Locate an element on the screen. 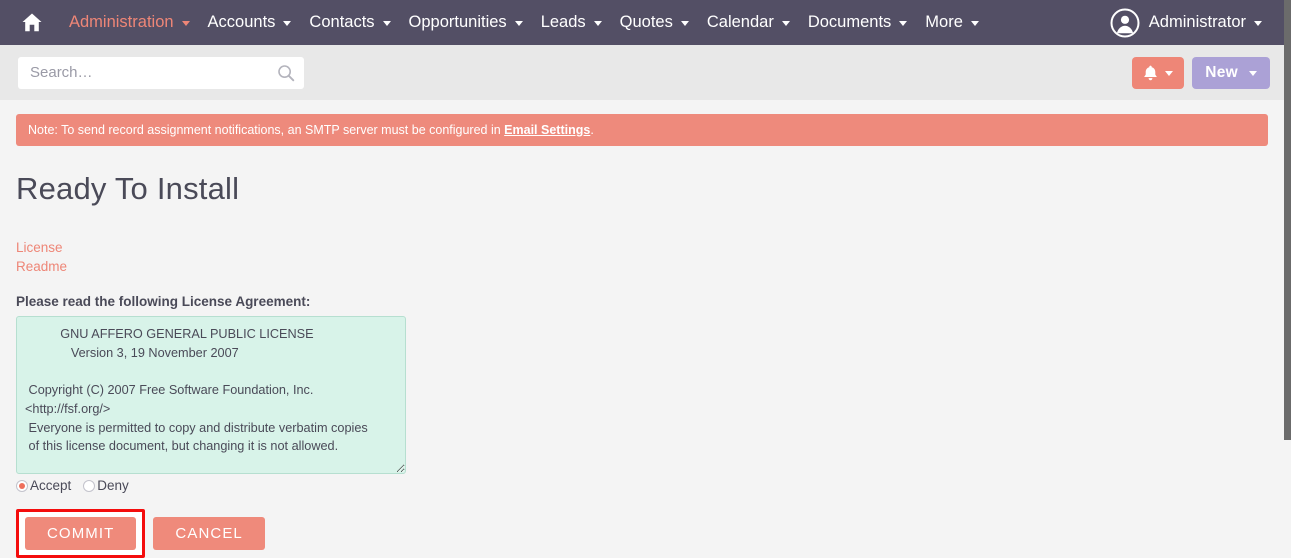  bell-icon is located at coordinates (1151, 72).